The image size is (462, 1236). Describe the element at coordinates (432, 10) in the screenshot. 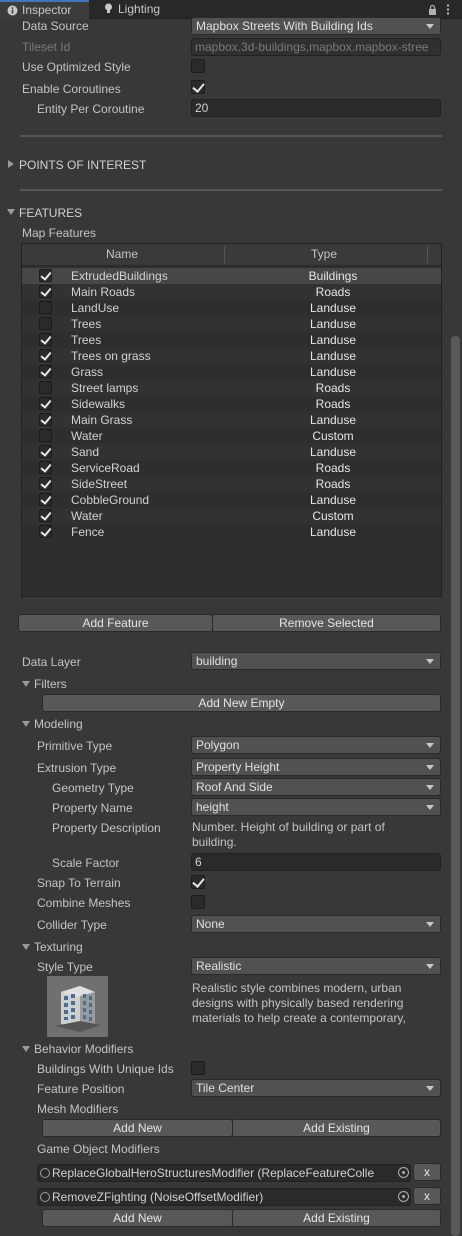

I see `lock-icon` at that location.